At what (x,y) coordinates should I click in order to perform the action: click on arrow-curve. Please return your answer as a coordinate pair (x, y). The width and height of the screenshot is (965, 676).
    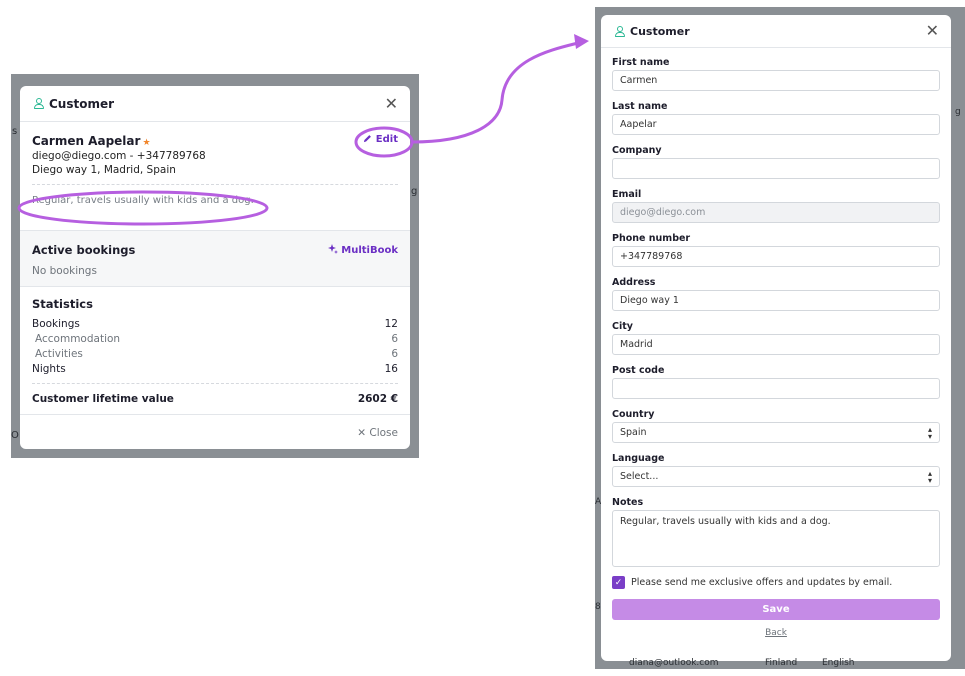
    Looking at the image, I should click on (495, 92).